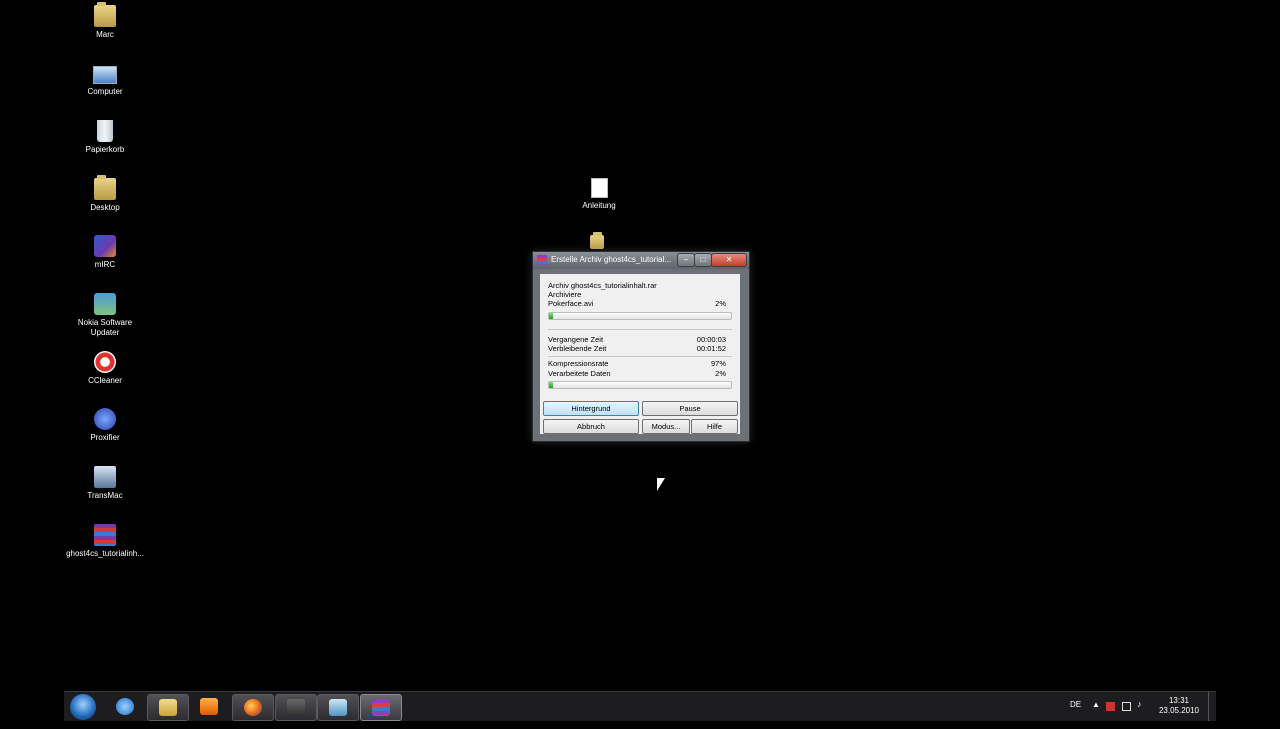 The width and height of the screenshot is (1280, 729). Describe the element at coordinates (599, 205) in the screenshot. I see `desktop-icon-label: Anleitung` at that location.